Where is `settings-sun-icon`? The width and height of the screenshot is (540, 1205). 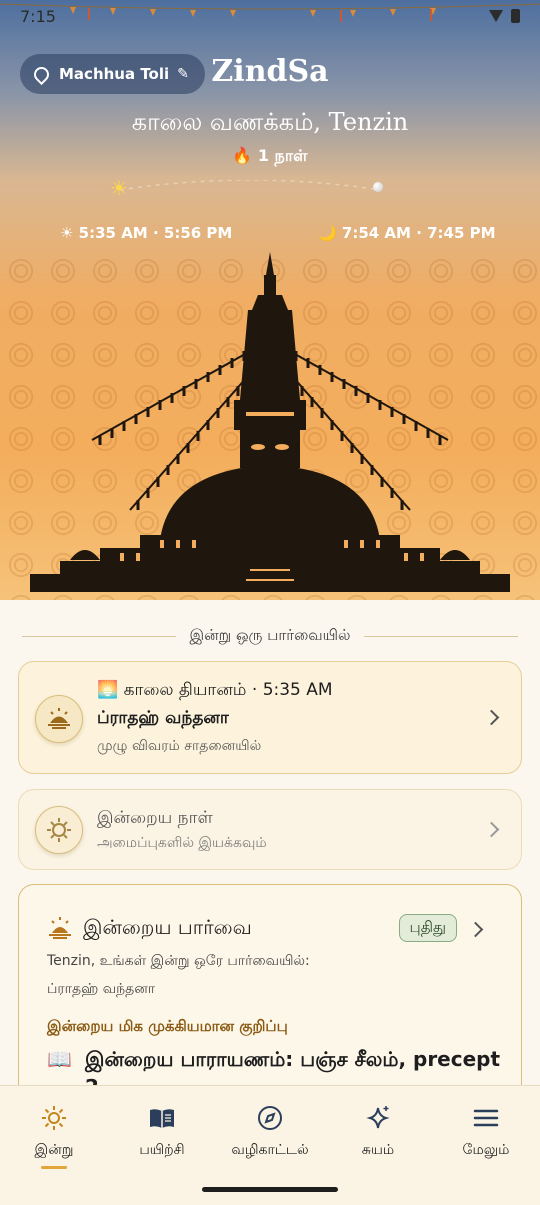
settings-sun-icon is located at coordinates (59, 830).